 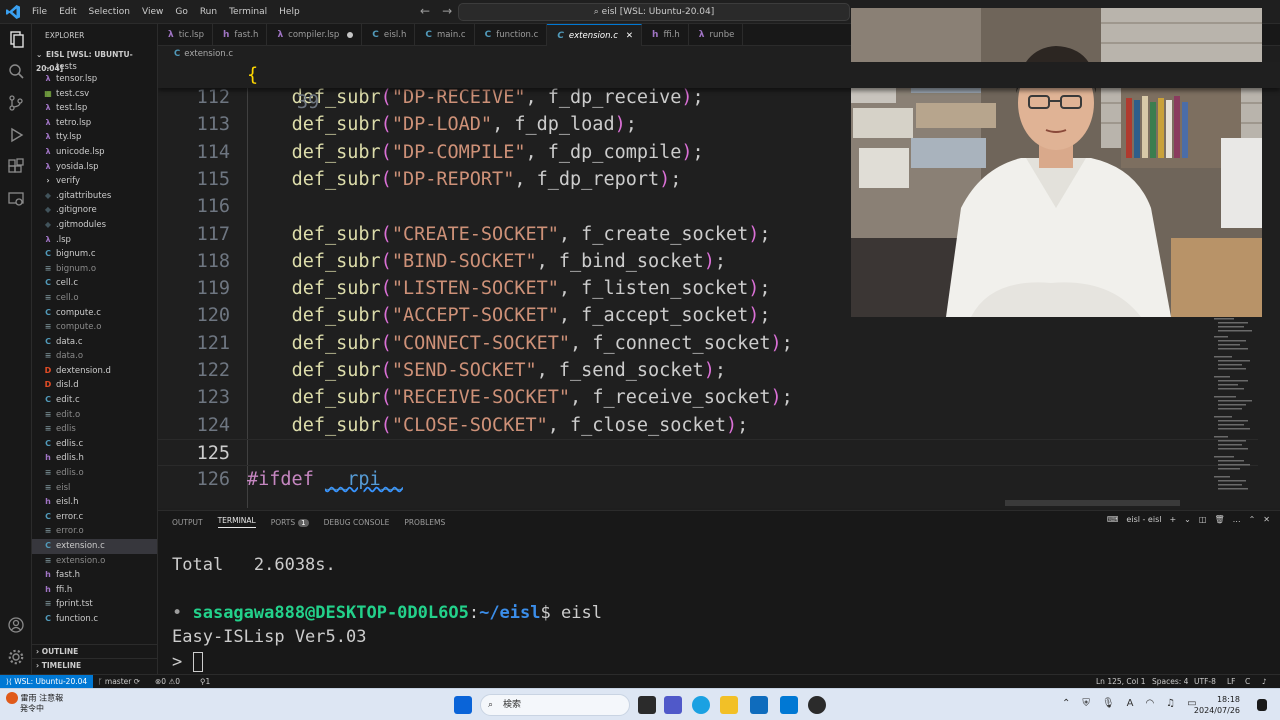 What do you see at coordinates (789, 705) in the screenshot?
I see `vscode-taskbar-icon` at bounding box center [789, 705].